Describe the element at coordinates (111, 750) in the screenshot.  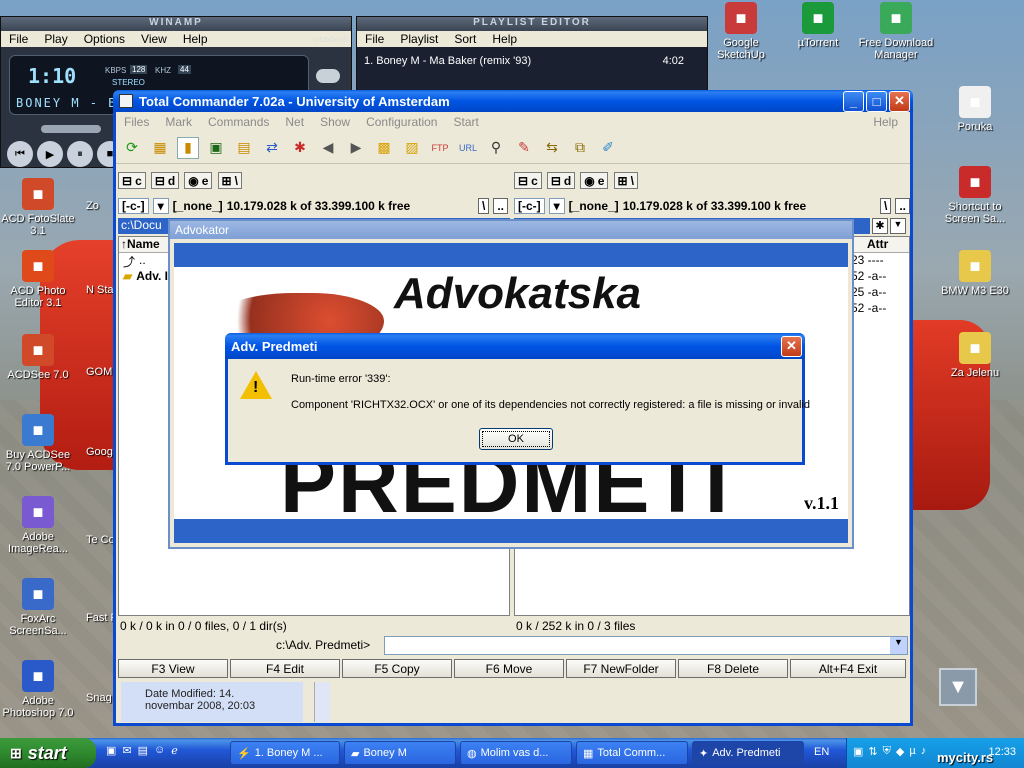
I see `desktop-icon: ▣` at that location.